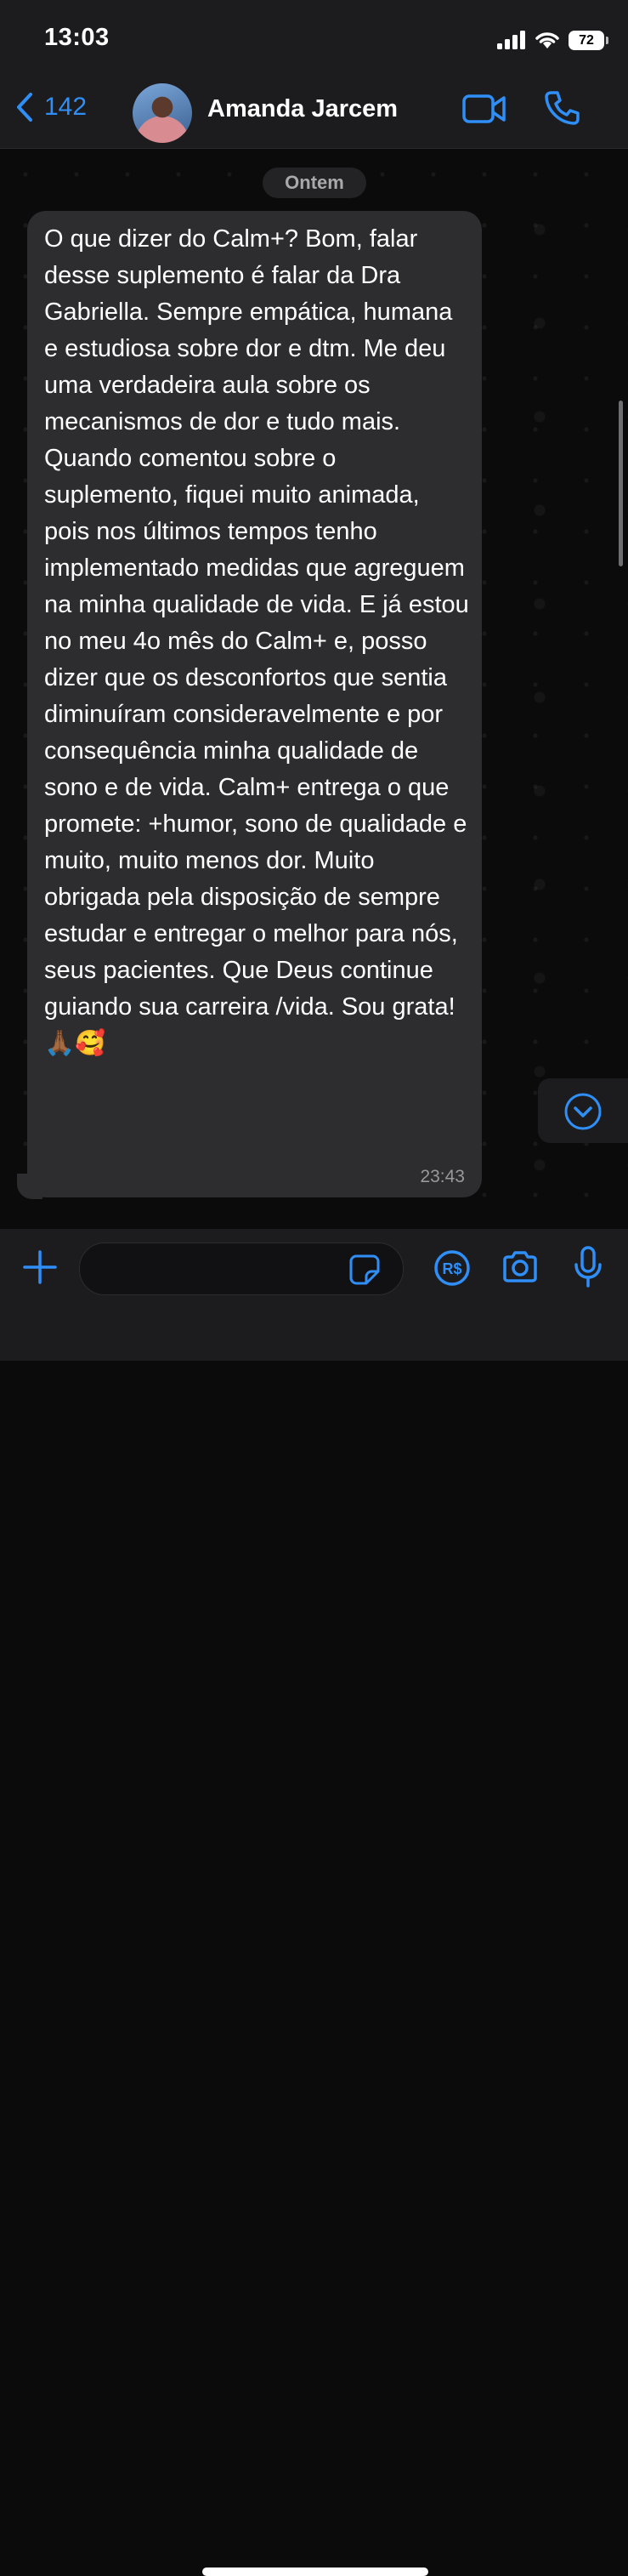 The image size is (628, 2576). I want to click on payment-button: R$, so click(452, 1270).